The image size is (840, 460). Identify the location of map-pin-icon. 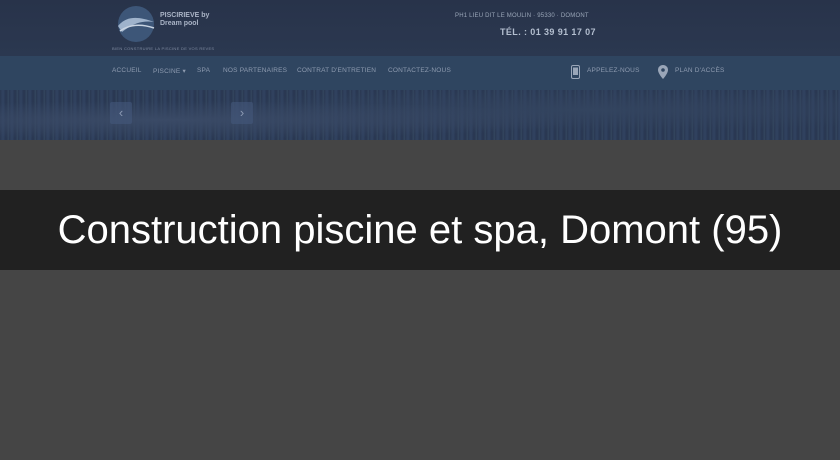
(663, 72).